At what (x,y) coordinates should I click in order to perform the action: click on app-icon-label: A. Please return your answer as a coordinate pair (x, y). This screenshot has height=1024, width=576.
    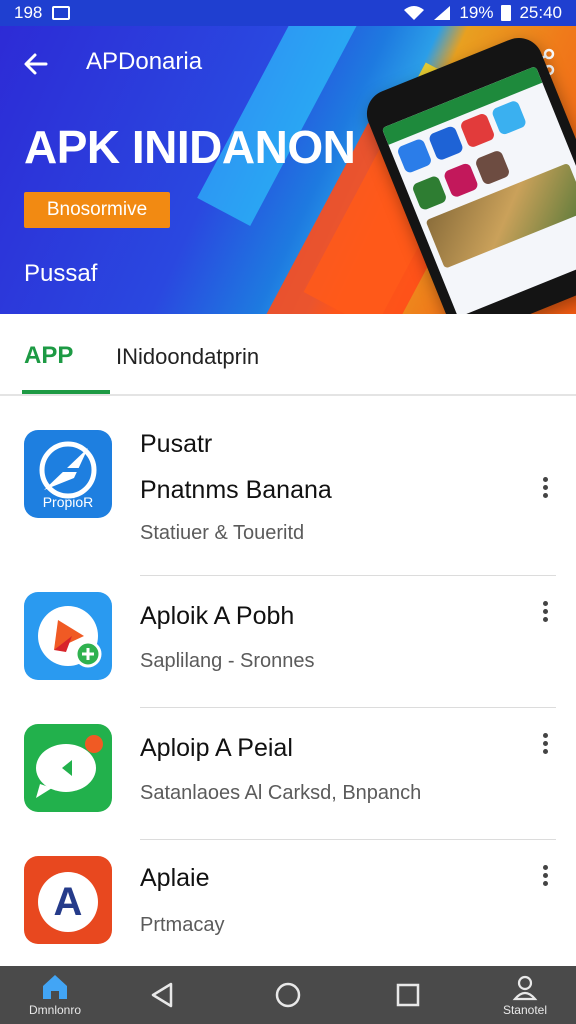
    Looking at the image, I should click on (68, 902).